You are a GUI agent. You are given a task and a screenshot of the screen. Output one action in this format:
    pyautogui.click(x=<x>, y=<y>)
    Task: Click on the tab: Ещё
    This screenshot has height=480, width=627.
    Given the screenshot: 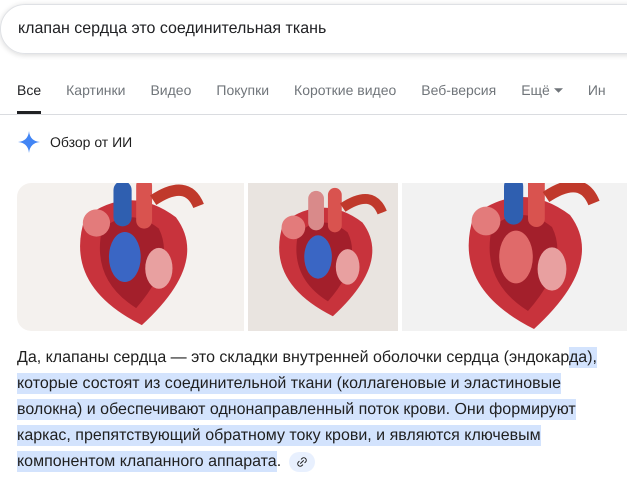 What is the action you would take?
    pyautogui.click(x=542, y=94)
    